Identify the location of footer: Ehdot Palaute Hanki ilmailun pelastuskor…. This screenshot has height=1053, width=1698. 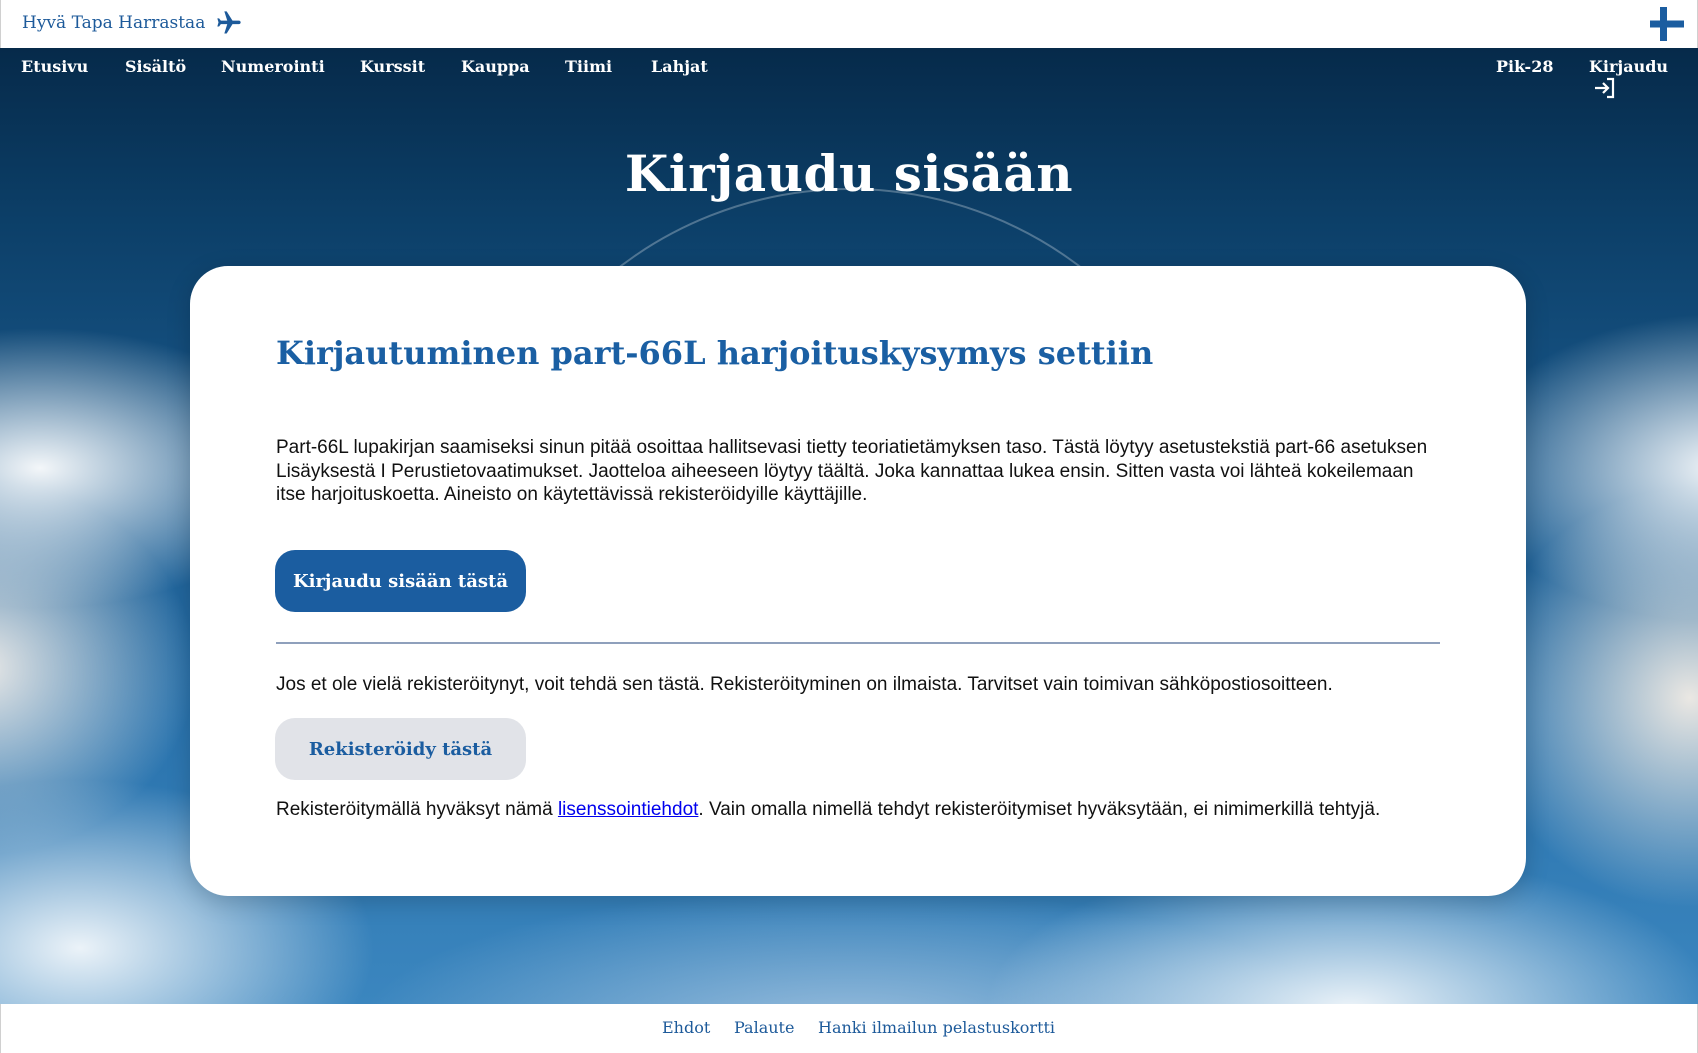
(849, 1028).